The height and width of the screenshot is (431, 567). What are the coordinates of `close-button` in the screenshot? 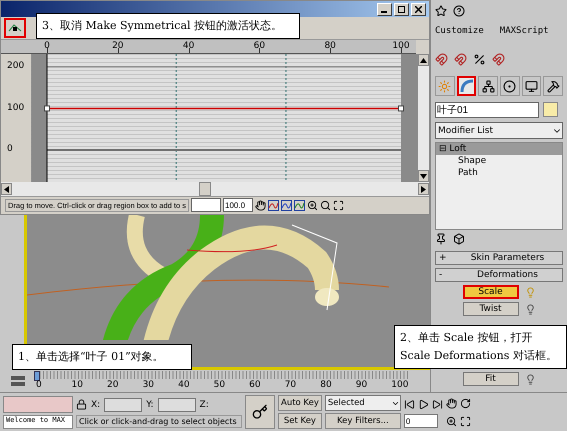 It's located at (418, 9).